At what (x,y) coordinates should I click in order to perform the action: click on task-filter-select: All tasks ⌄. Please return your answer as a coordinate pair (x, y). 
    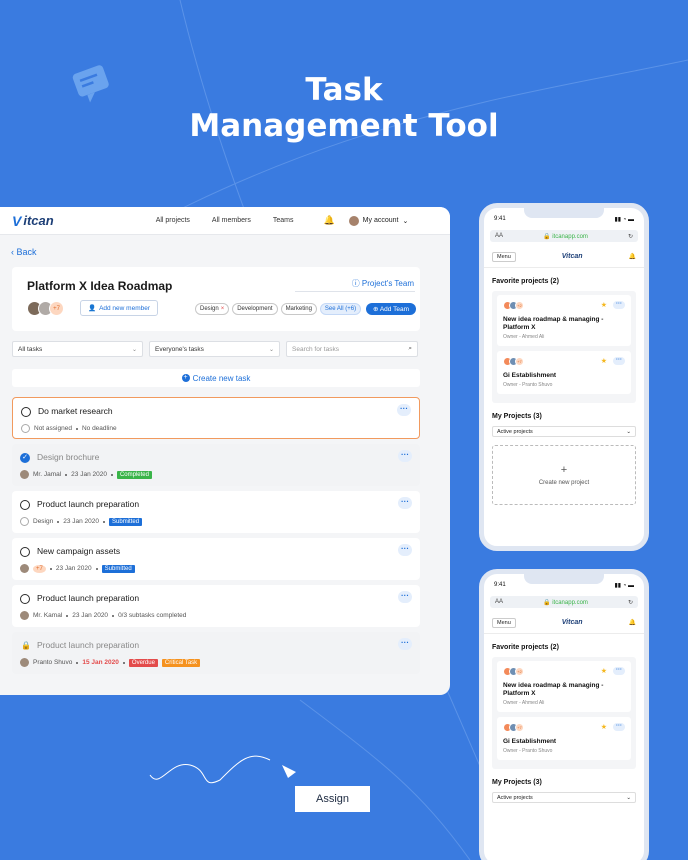
    Looking at the image, I should click on (77, 349).